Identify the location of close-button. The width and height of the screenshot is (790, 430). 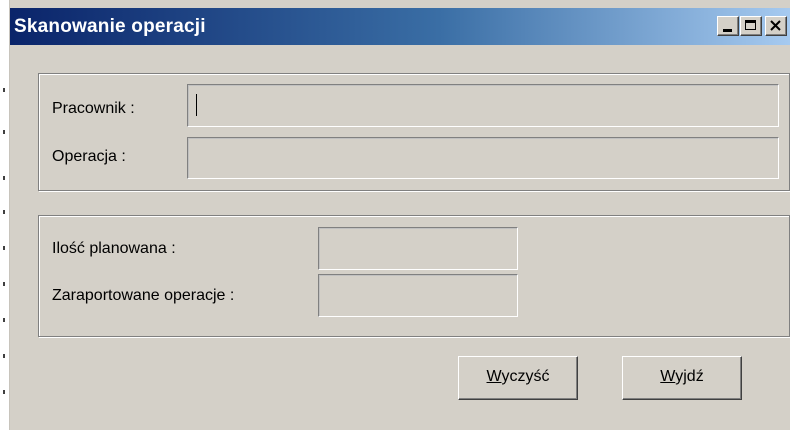
(776, 26).